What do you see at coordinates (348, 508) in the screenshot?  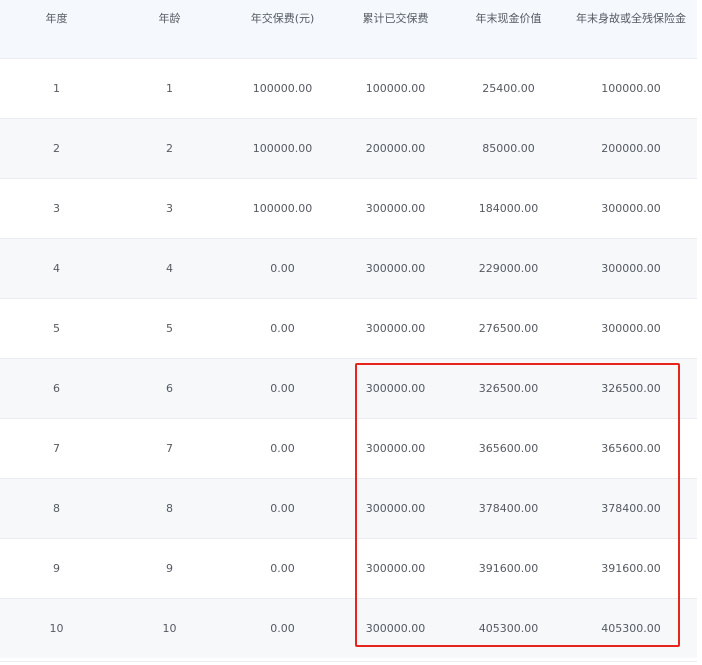 I see `table-row: 8 8 0.00 300000.00 378400.00 378400.00` at bounding box center [348, 508].